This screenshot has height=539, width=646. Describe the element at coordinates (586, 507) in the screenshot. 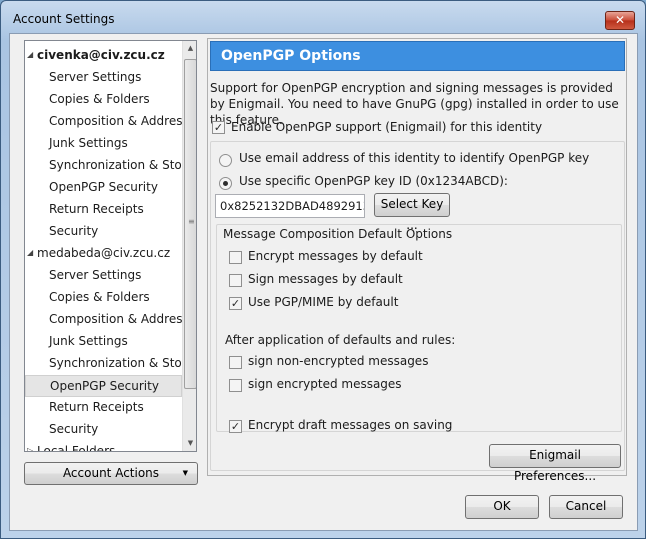

I see `cancel-button: Cancel` at that location.